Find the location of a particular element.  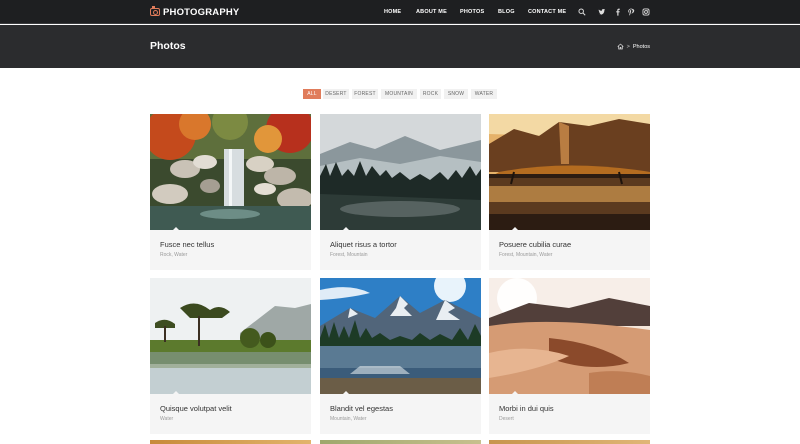

photo-savanna-lake is located at coordinates (230, 336).